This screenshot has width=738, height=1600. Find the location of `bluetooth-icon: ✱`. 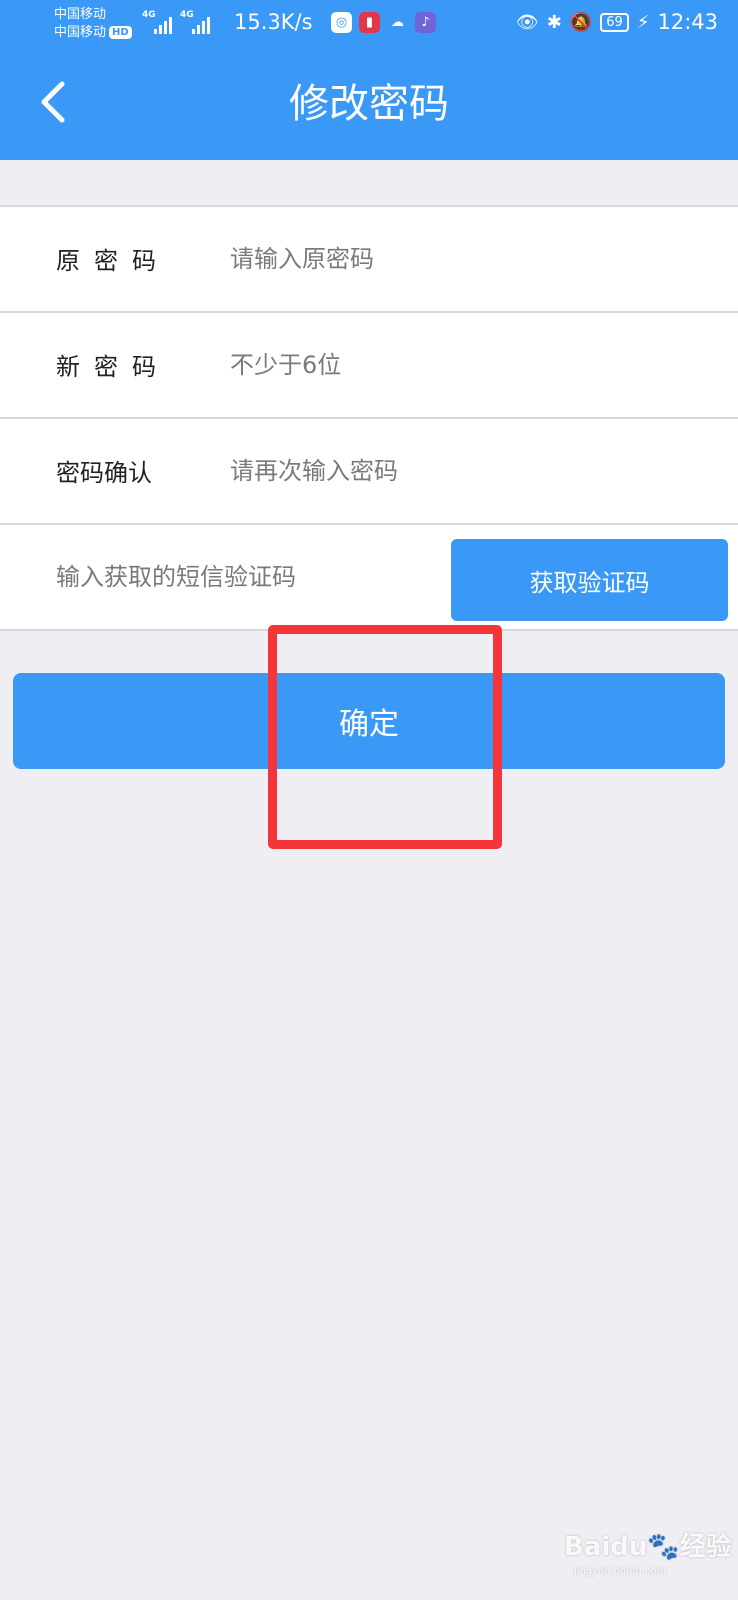

bluetooth-icon: ✱ is located at coordinates (554, 22).